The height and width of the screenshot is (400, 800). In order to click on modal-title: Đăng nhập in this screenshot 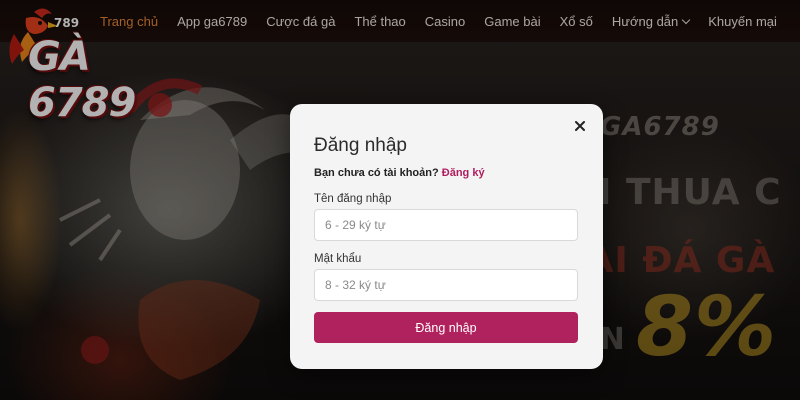, I will do `click(360, 145)`.